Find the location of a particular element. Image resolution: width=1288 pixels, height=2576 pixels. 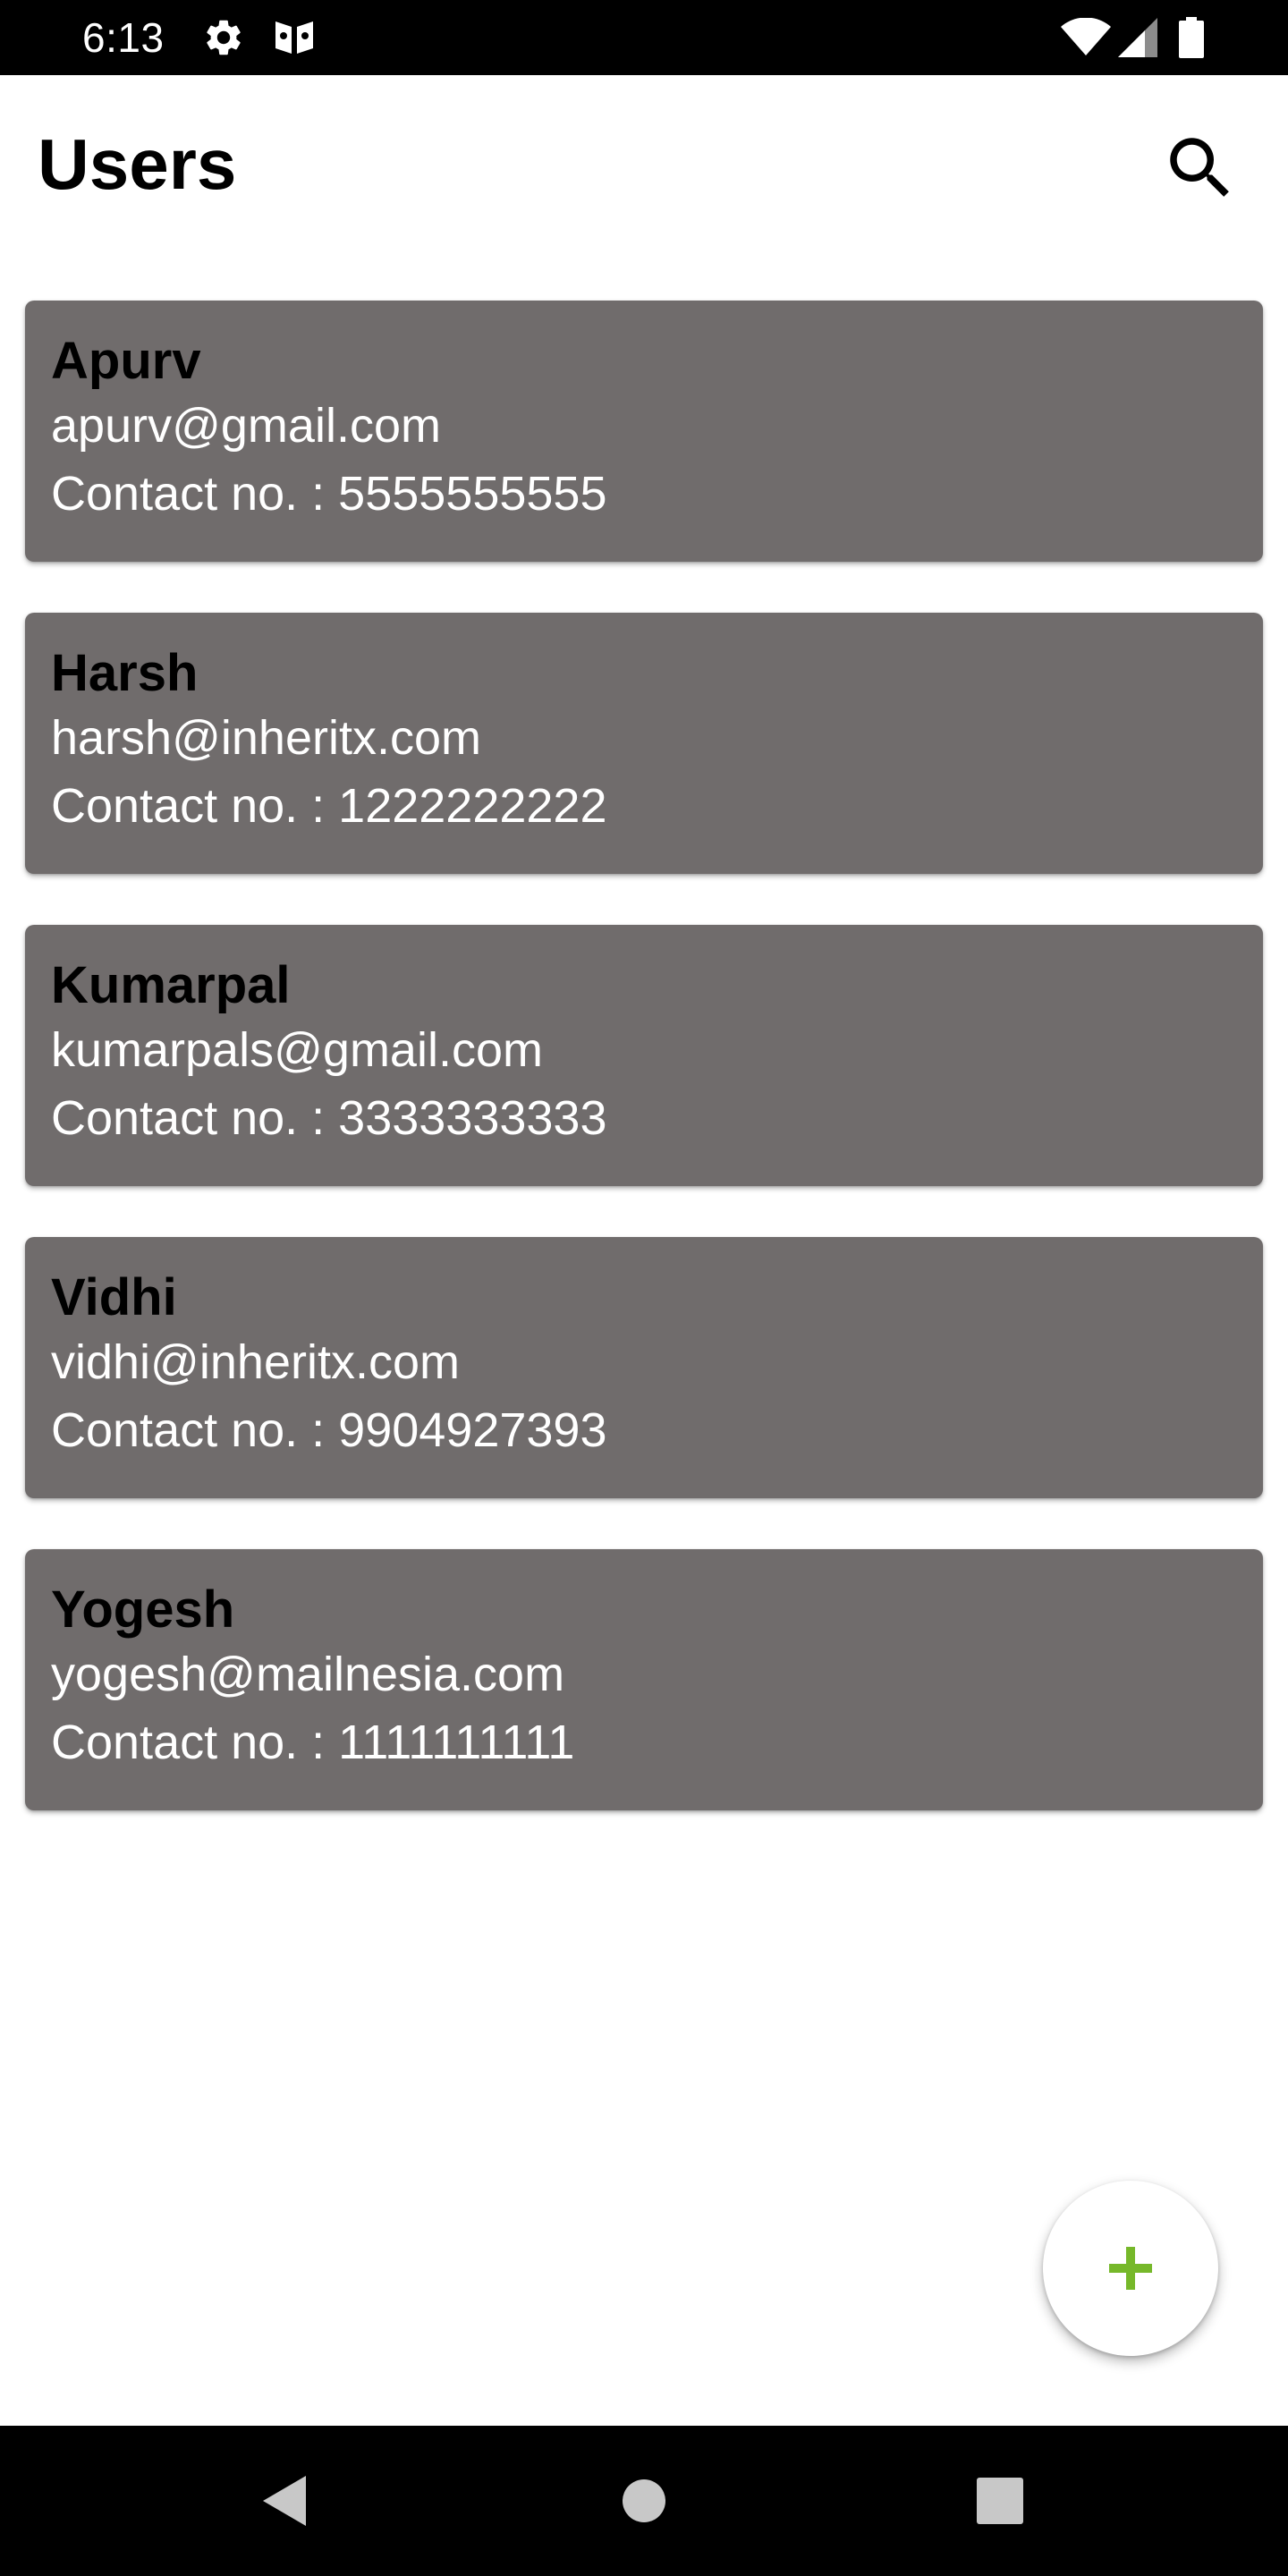

gear-icon is located at coordinates (223, 37).